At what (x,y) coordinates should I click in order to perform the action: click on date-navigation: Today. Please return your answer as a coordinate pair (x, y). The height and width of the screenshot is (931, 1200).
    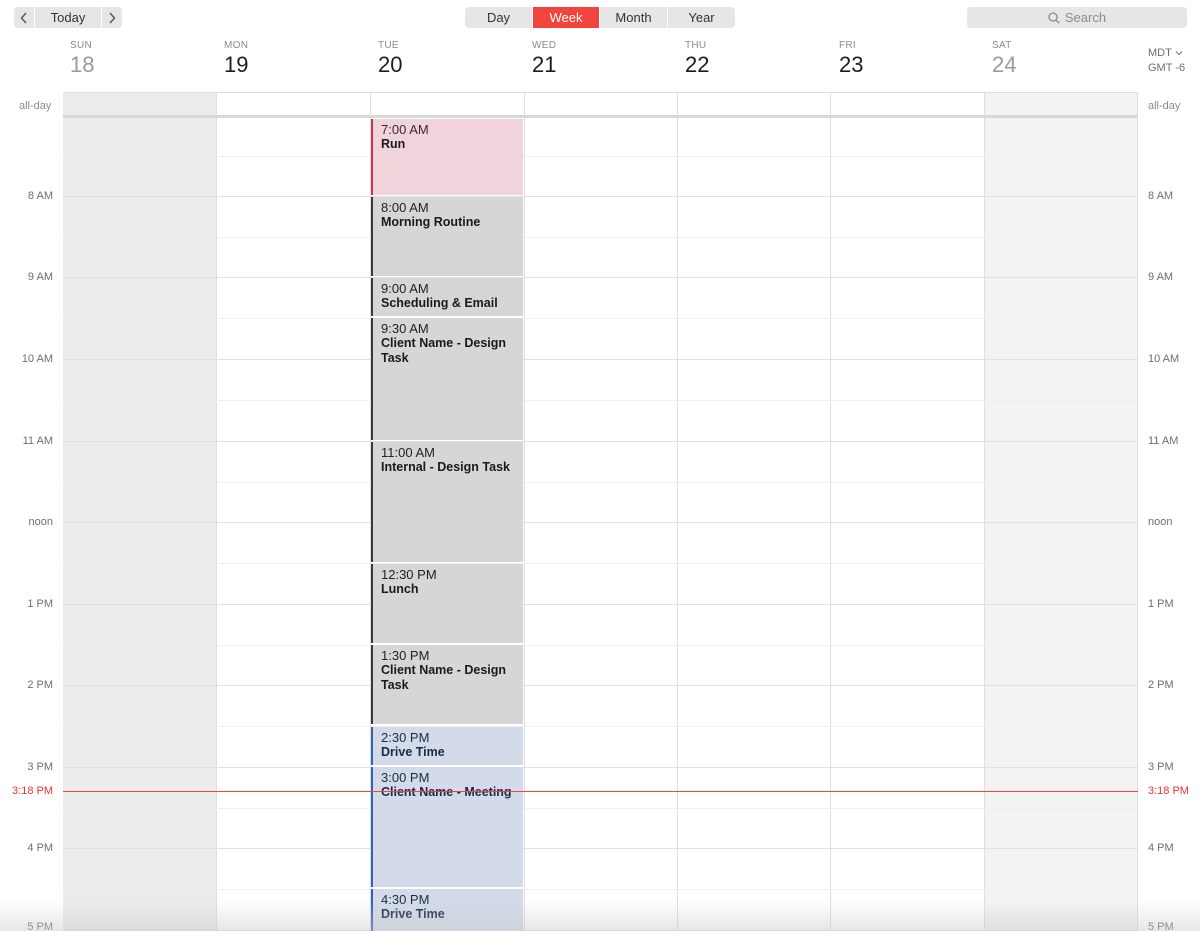
    Looking at the image, I should click on (68, 17).